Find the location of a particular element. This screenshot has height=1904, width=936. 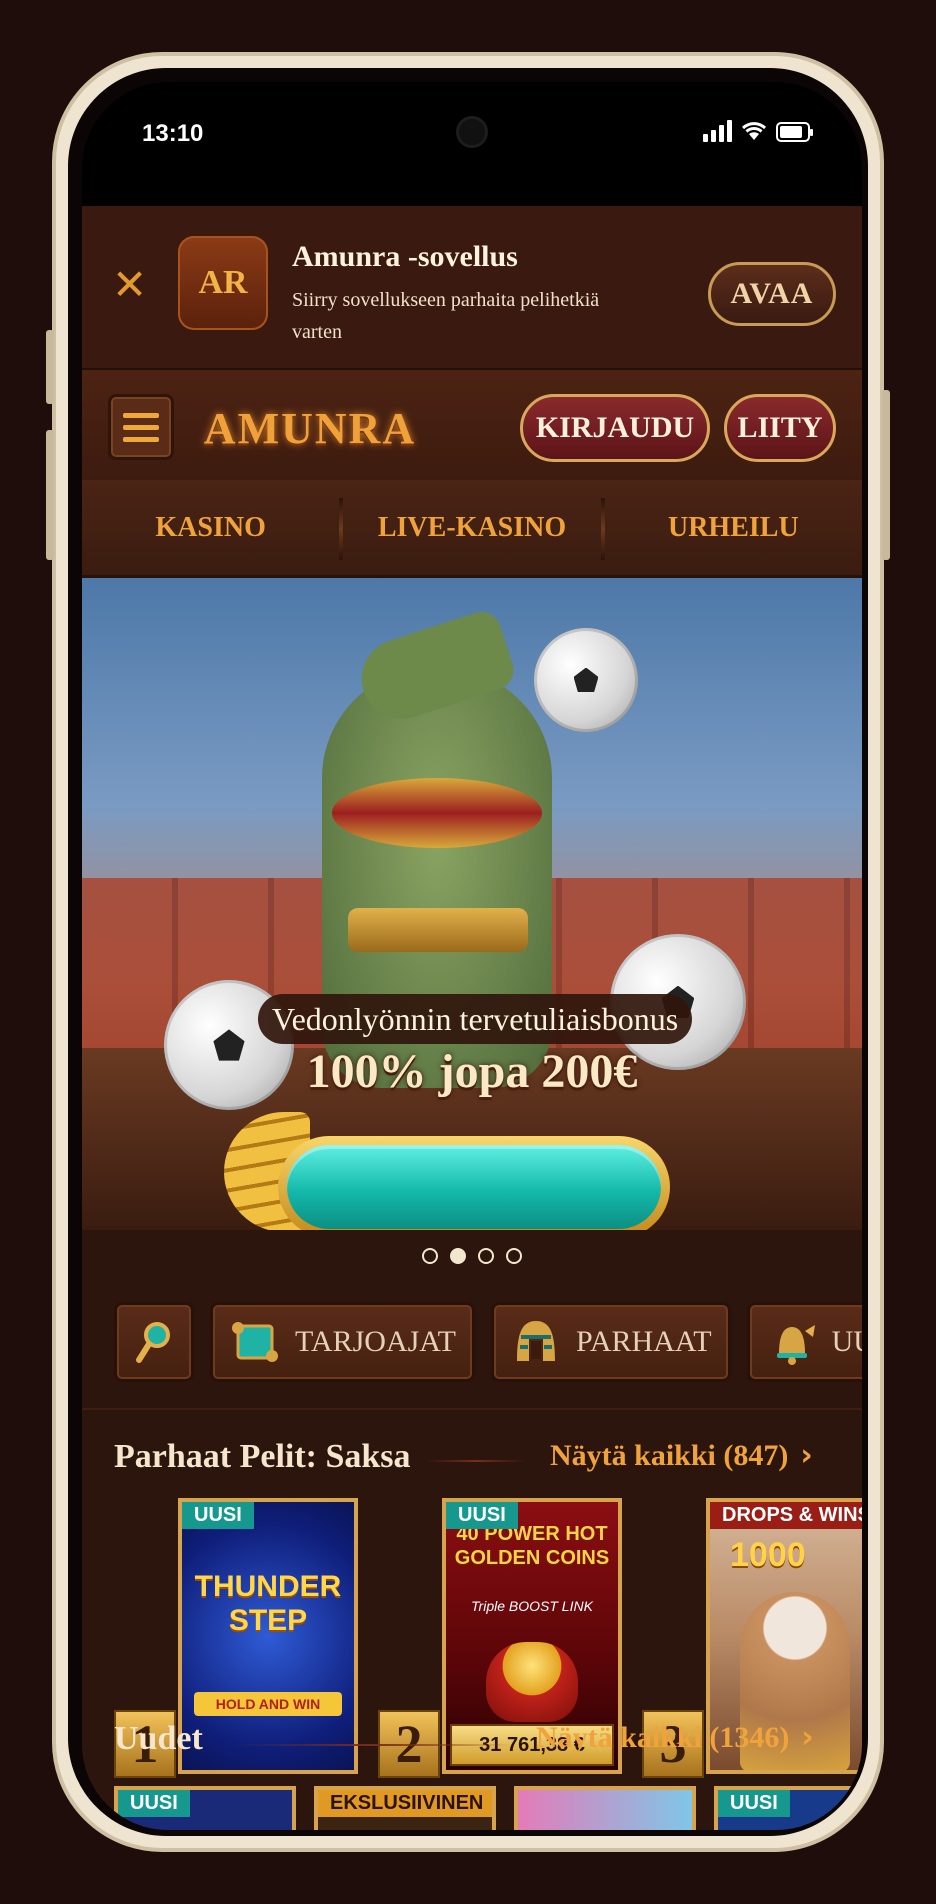

open-app-button: AVAA is located at coordinates (772, 294).